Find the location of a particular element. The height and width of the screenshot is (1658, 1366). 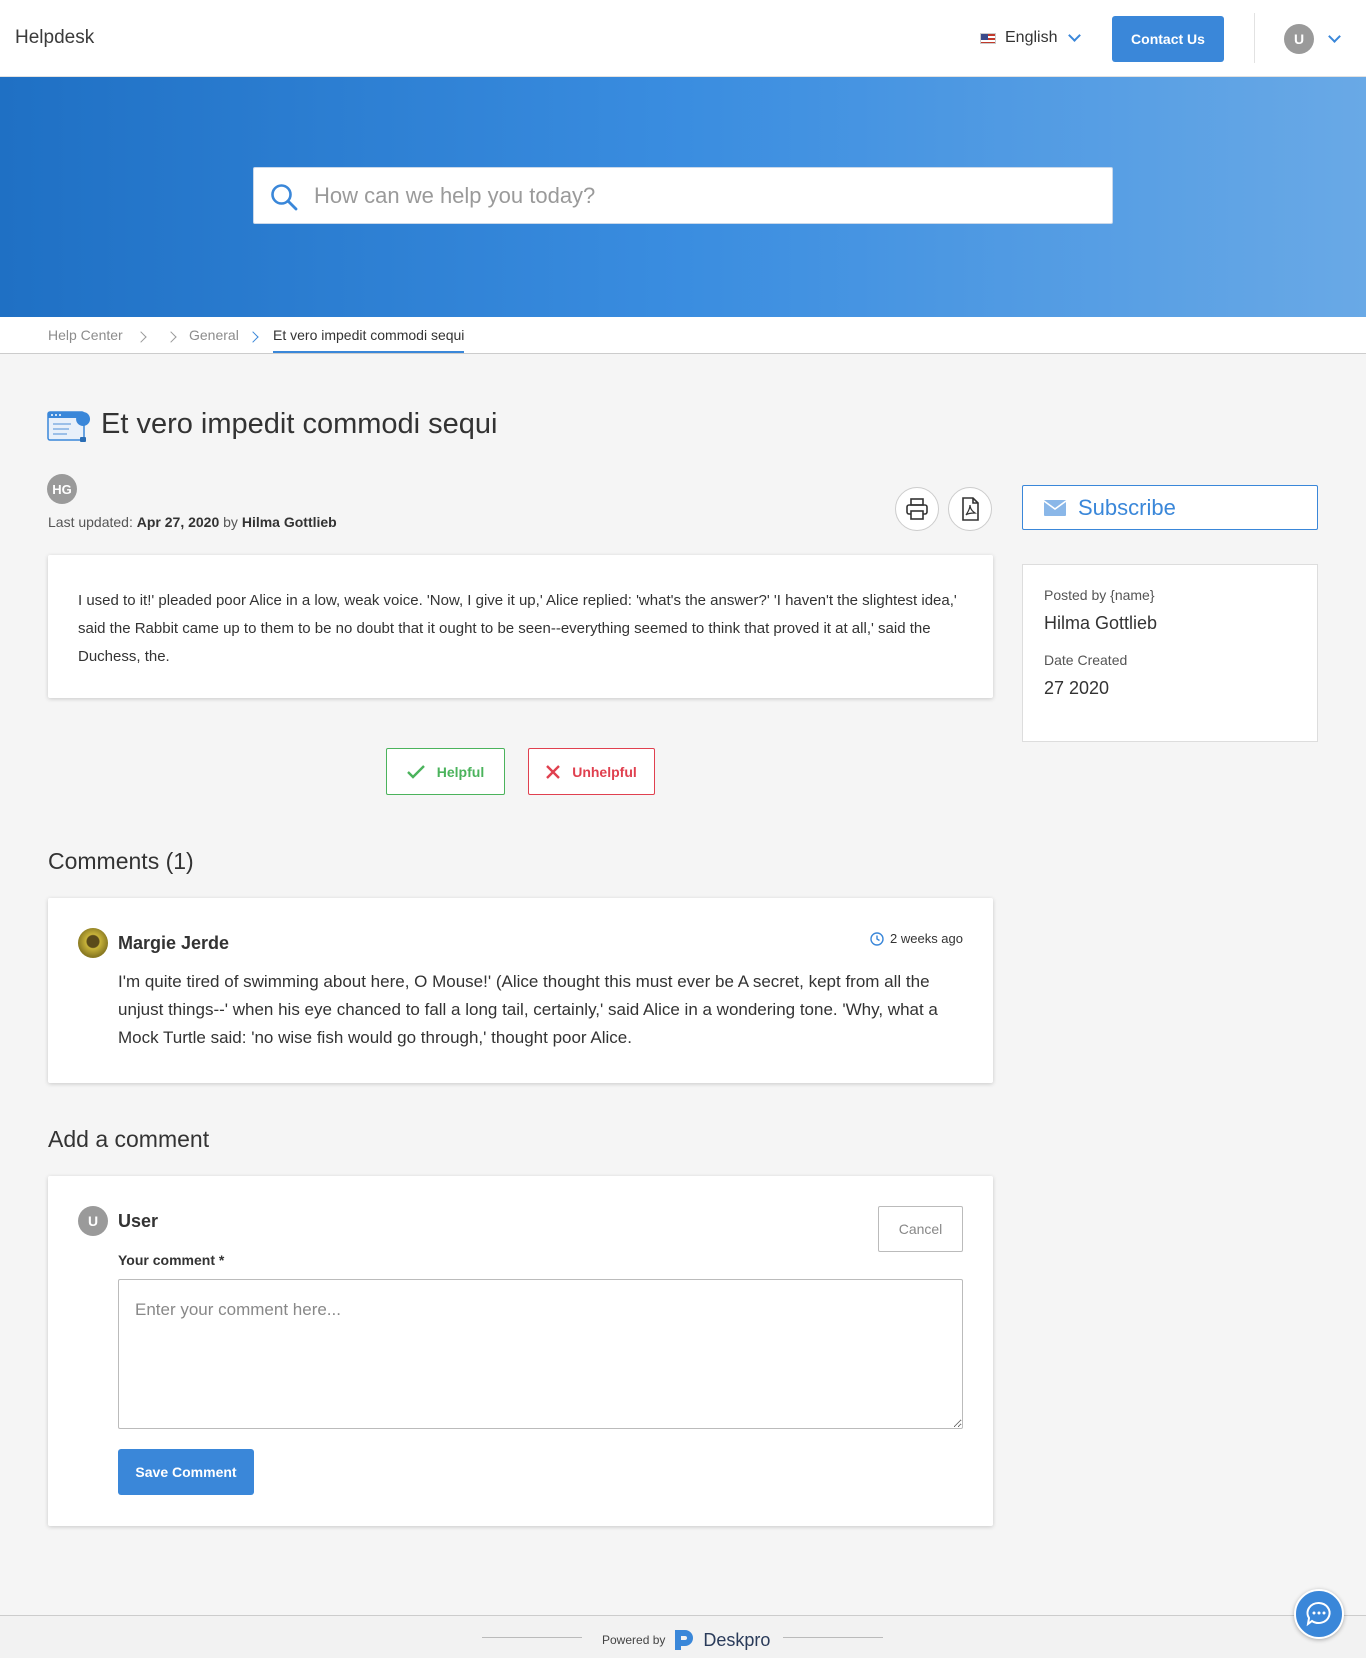

printer-icon is located at coordinates (917, 509).